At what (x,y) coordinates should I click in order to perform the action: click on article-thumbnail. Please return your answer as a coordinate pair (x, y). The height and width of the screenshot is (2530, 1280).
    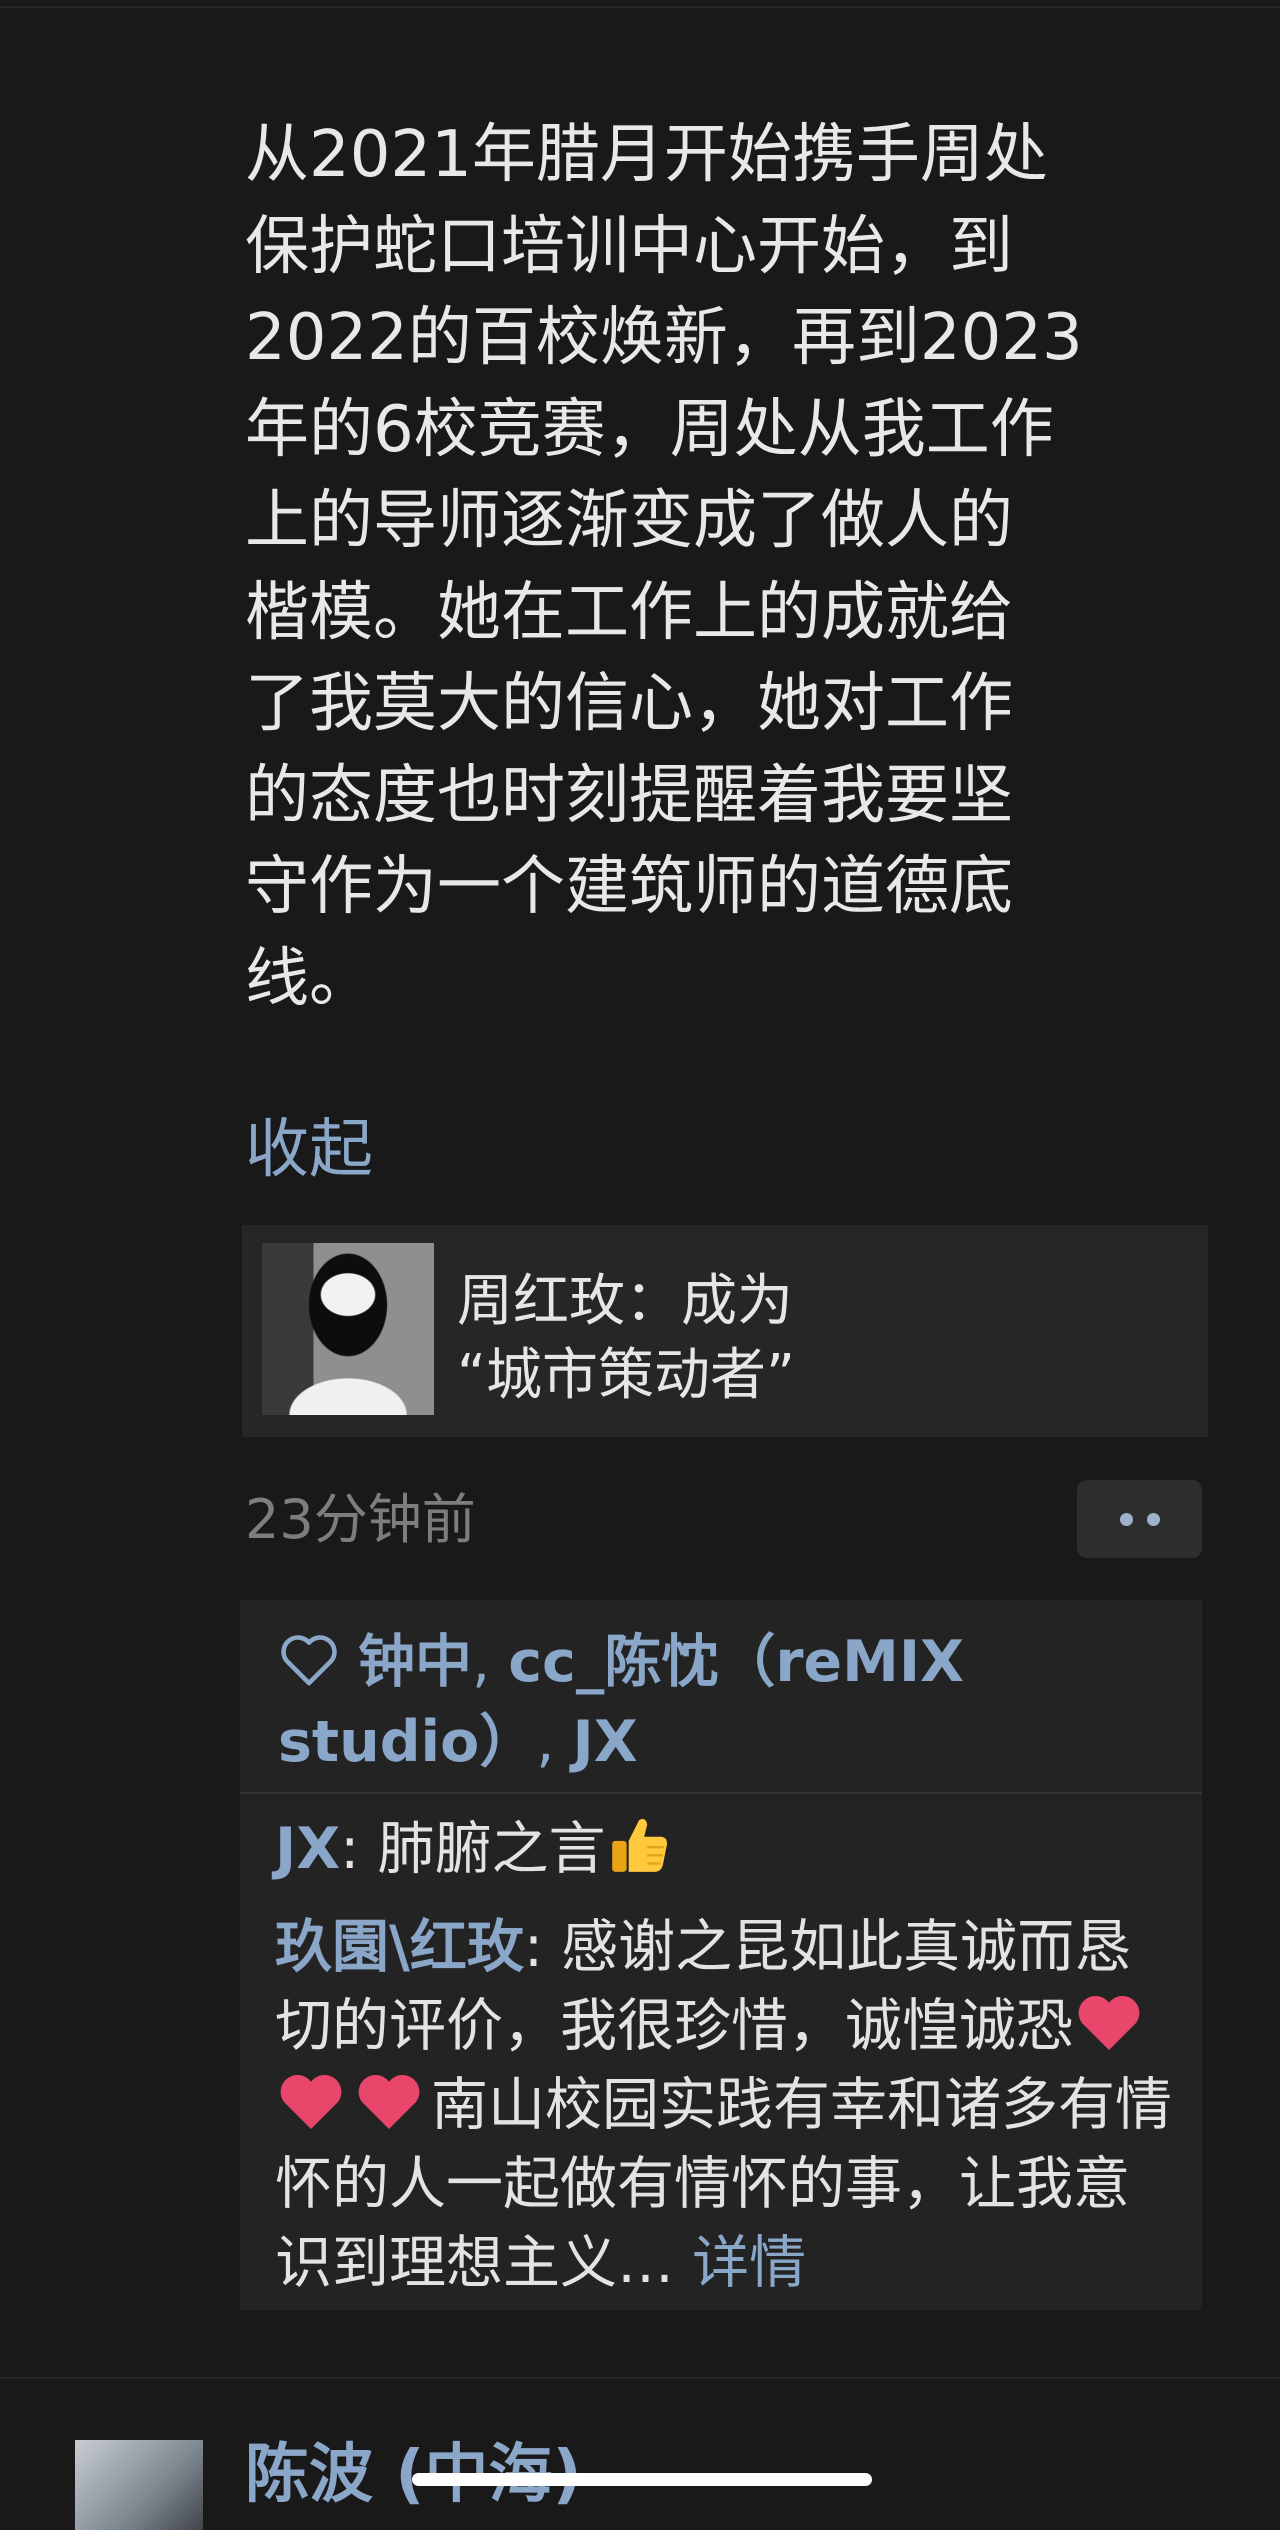
    Looking at the image, I should click on (348, 1329).